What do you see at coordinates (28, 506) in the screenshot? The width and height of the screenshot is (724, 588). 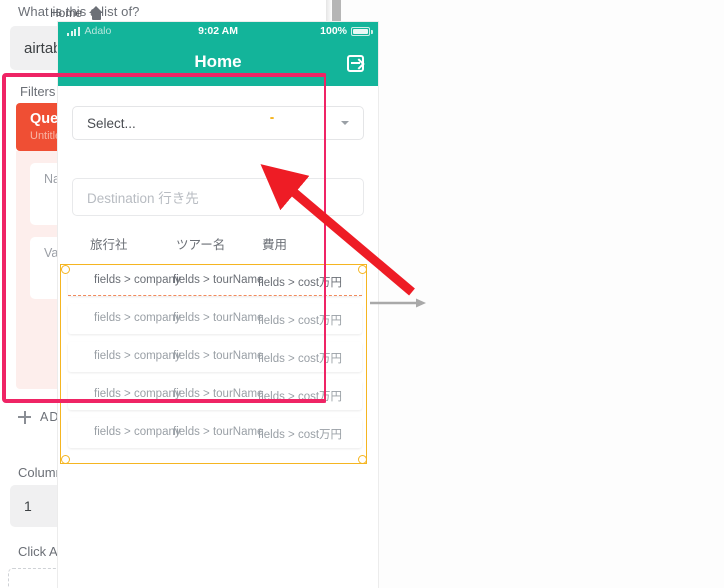 I see `columns-value: 1` at bounding box center [28, 506].